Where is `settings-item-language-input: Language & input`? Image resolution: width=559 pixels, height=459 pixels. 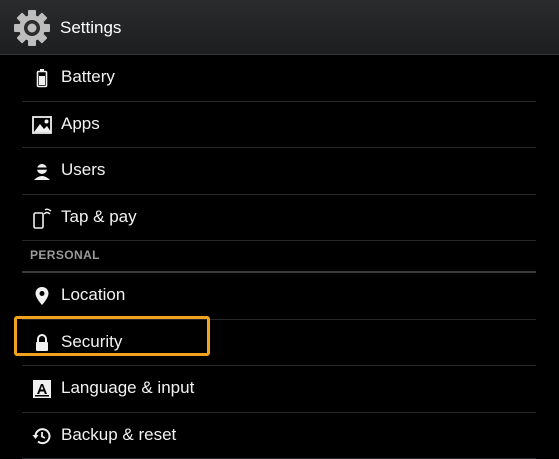 settings-item-language-input: Language & input is located at coordinates (279, 389).